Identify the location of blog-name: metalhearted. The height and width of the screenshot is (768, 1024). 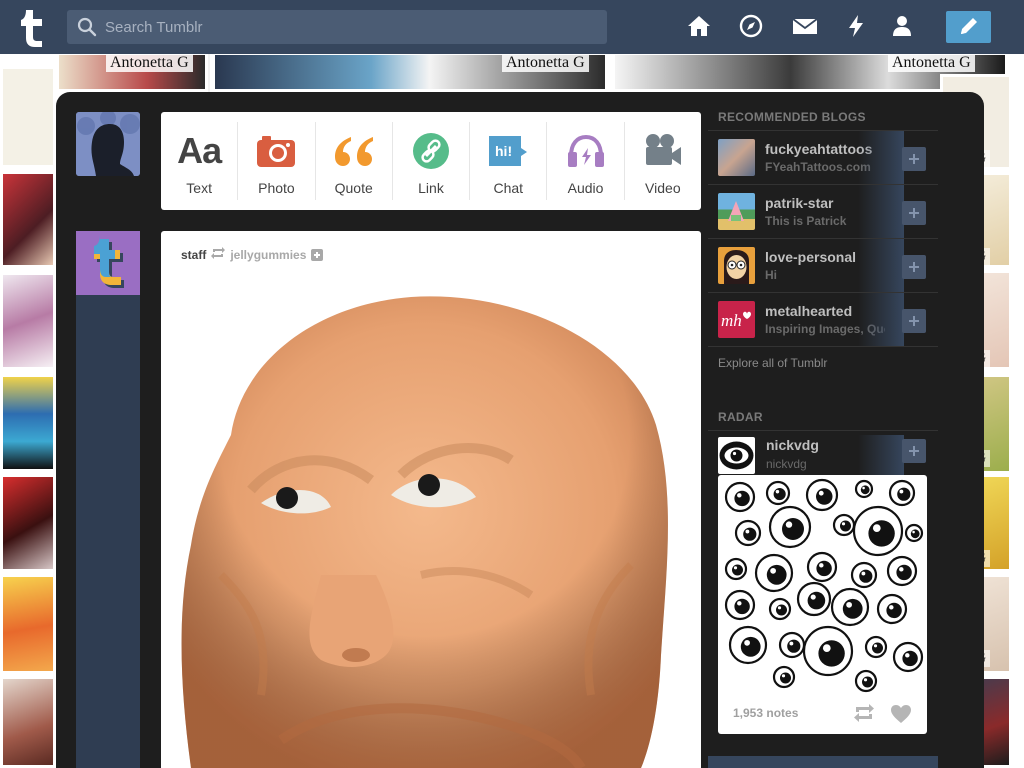
(809, 311).